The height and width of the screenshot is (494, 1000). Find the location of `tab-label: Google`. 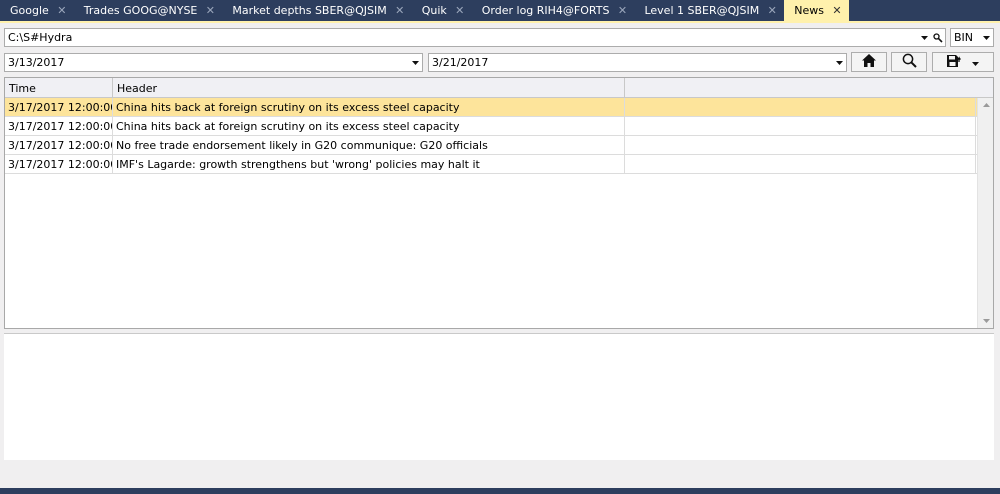

tab-label: Google is located at coordinates (29, 10).